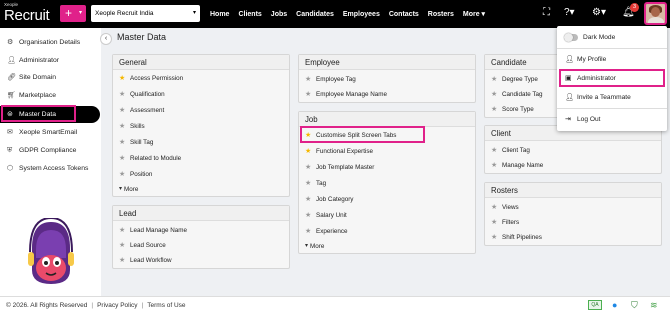 This screenshot has width=670, height=314. Describe the element at coordinates (201, 245) in the screenshot. I see `list-item: ★ Lead Source` at that location.